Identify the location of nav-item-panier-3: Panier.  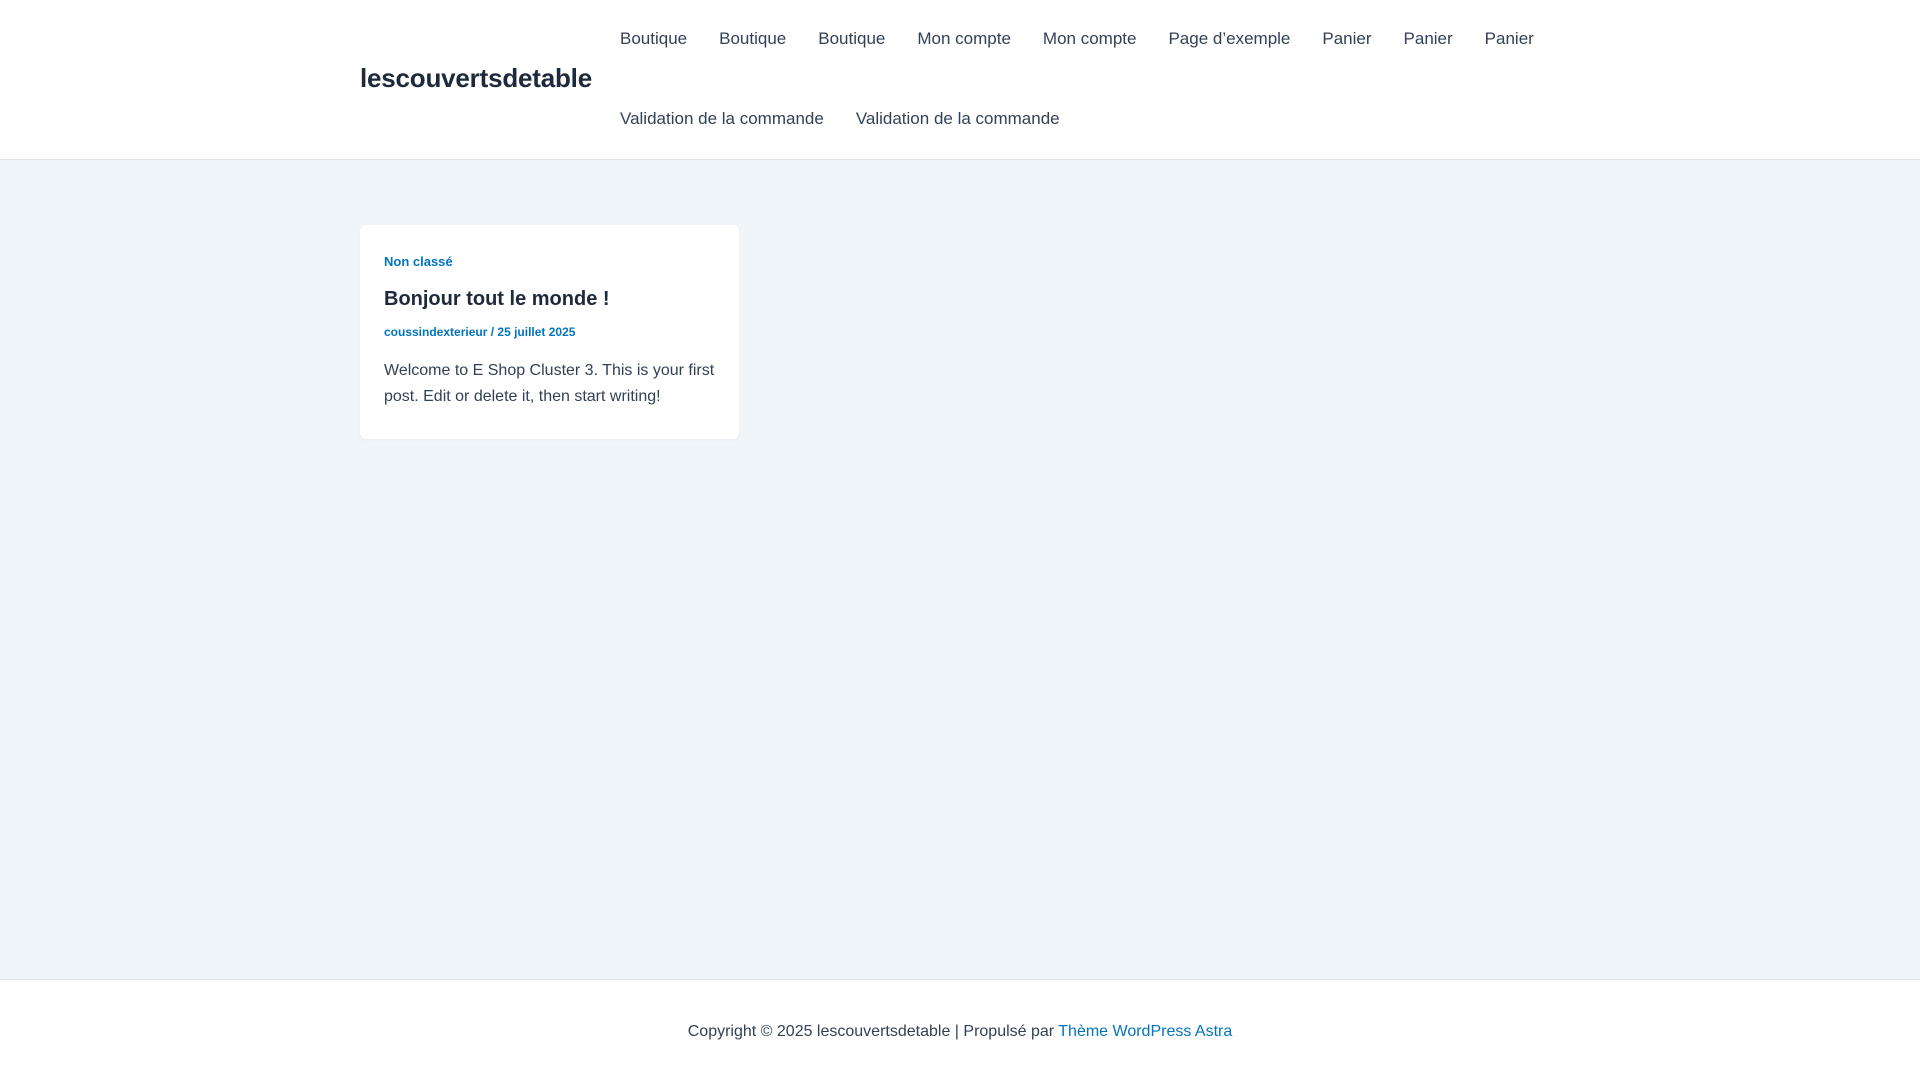
(1509, 39).